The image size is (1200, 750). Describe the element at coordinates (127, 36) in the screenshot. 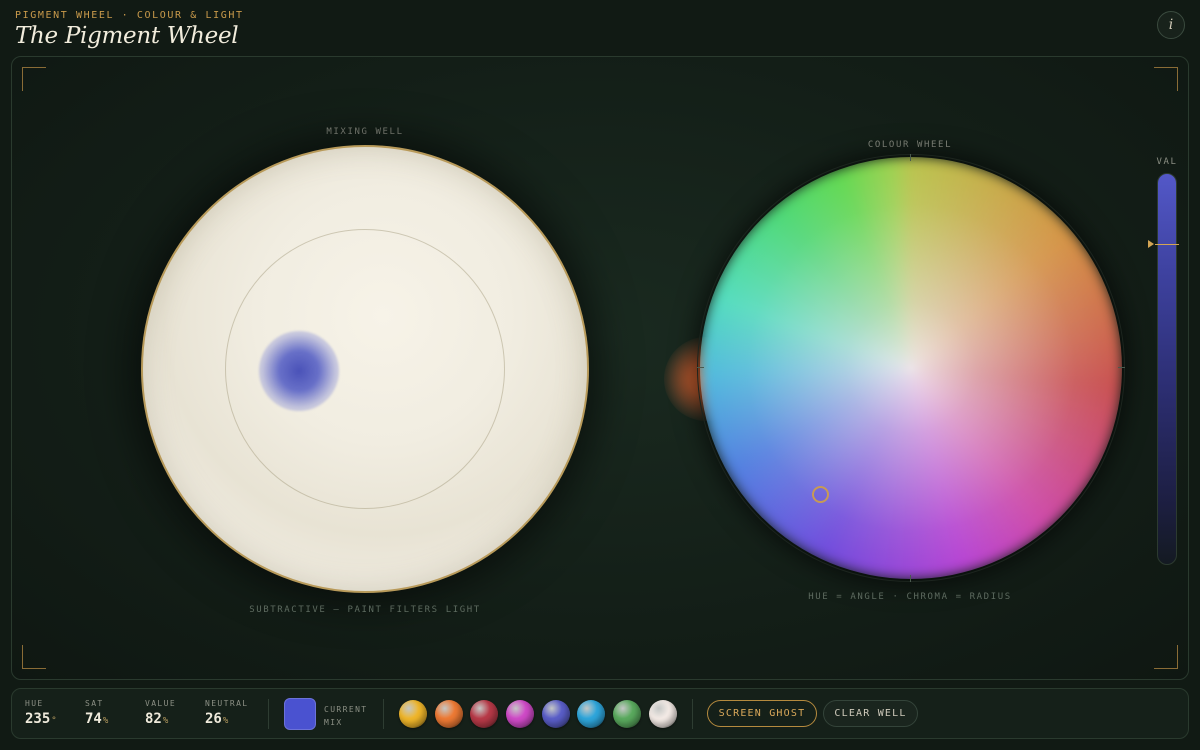

I see `page-title: The Pigment Wheel` at that location.